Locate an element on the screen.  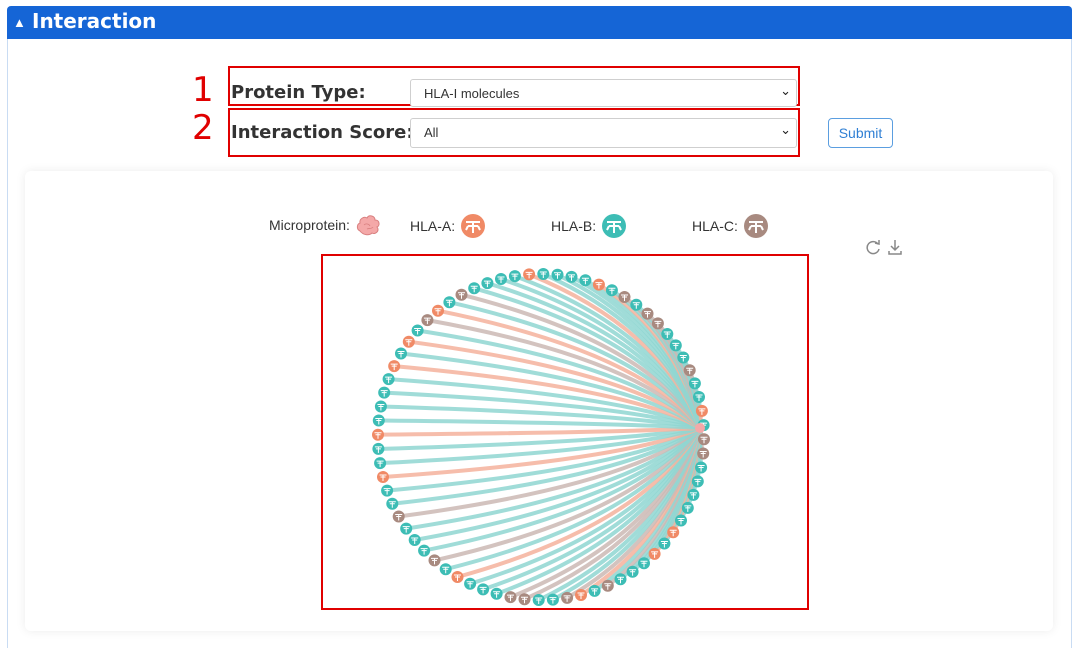
microprotein-hub-node is located at coordinates (700, 428).